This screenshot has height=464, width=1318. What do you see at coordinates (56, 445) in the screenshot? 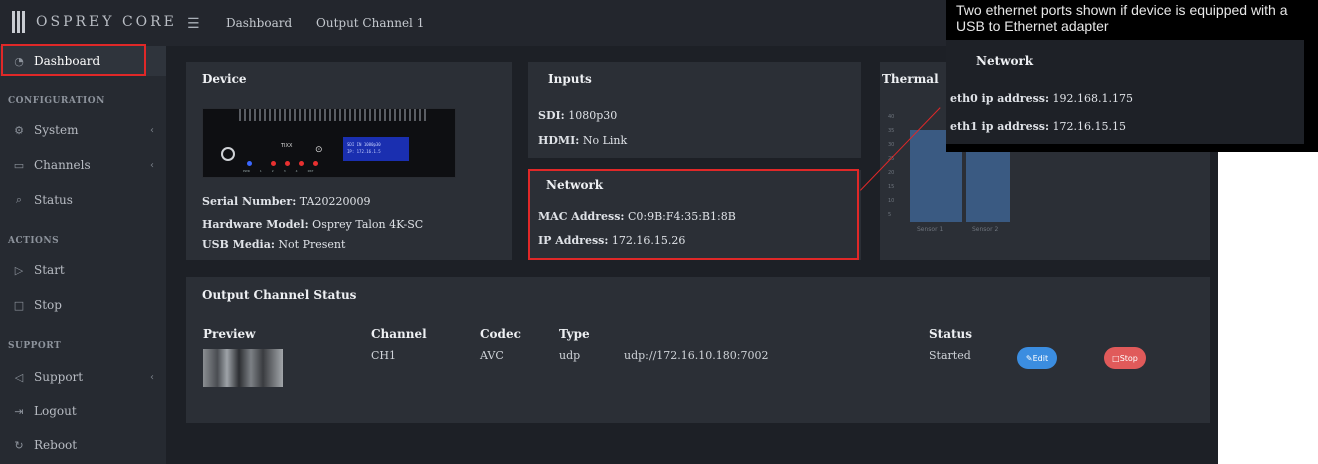
I see `sidebar-item-label: Reboot` at bounding box center [56, 445].